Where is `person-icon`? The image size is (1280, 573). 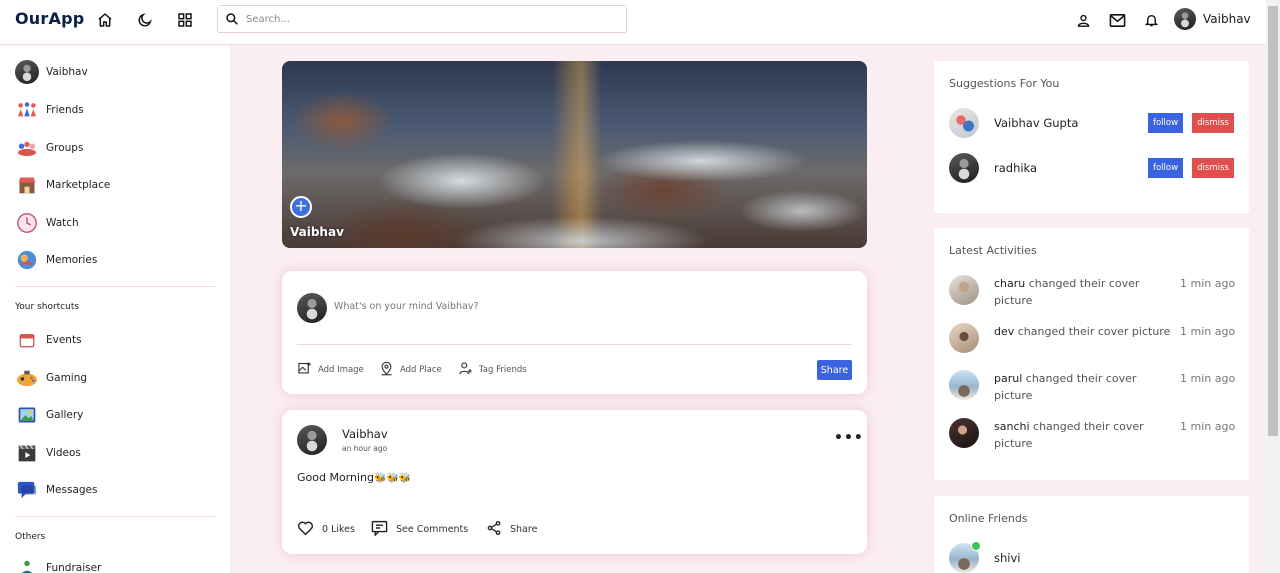 person-icon is located at coordinates (1083, 20).